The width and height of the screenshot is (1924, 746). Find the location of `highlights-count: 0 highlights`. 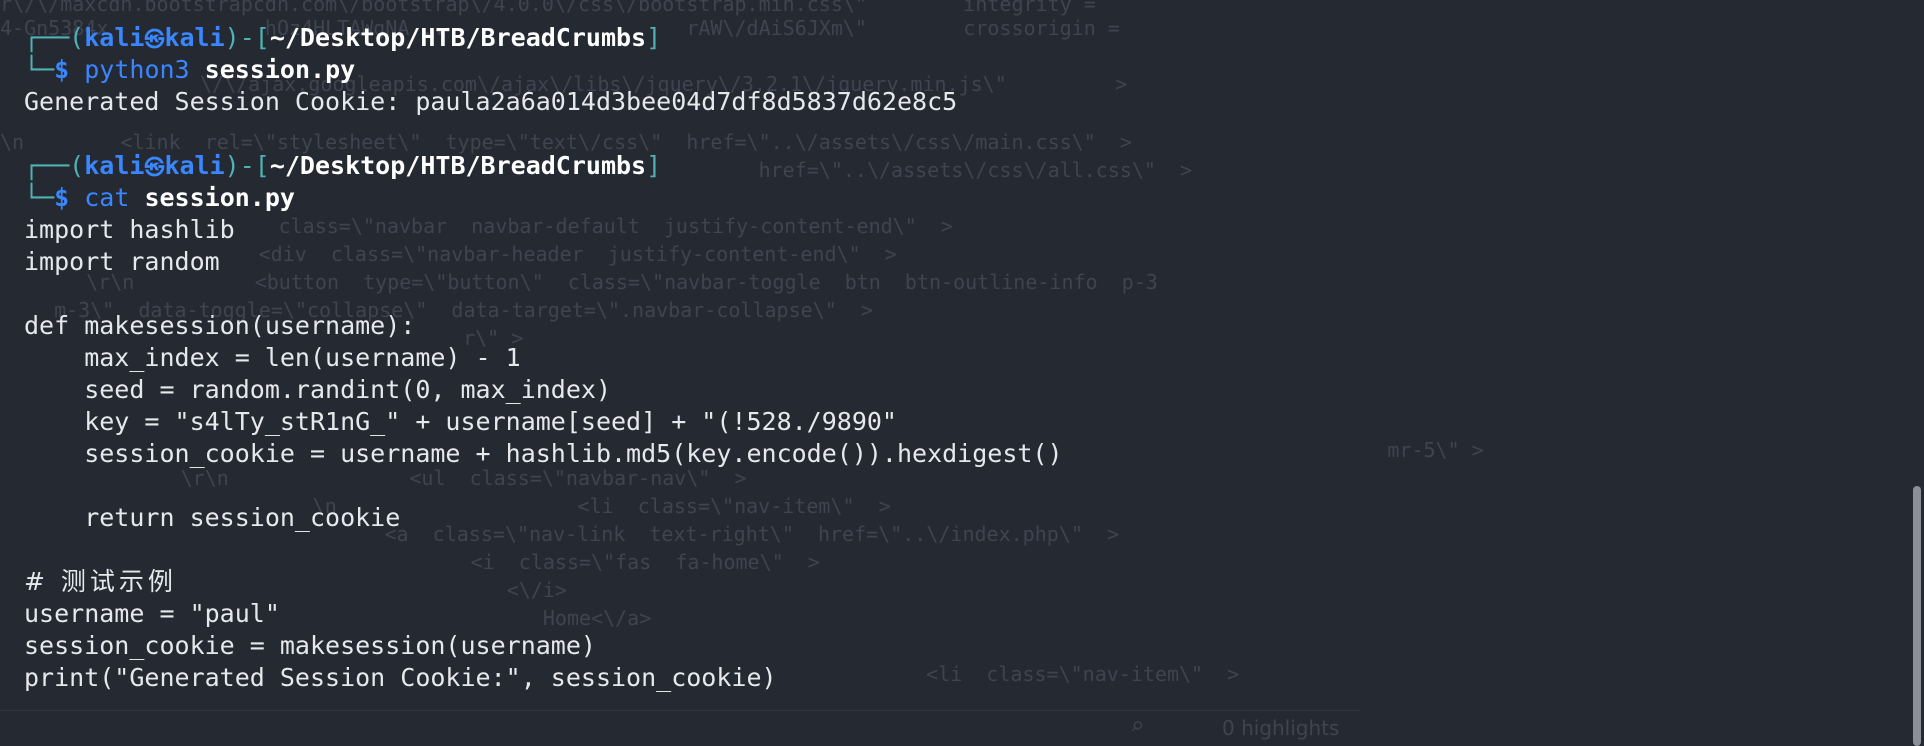

highlights-count: 0 highlights is located at coordinates (1281, 728).